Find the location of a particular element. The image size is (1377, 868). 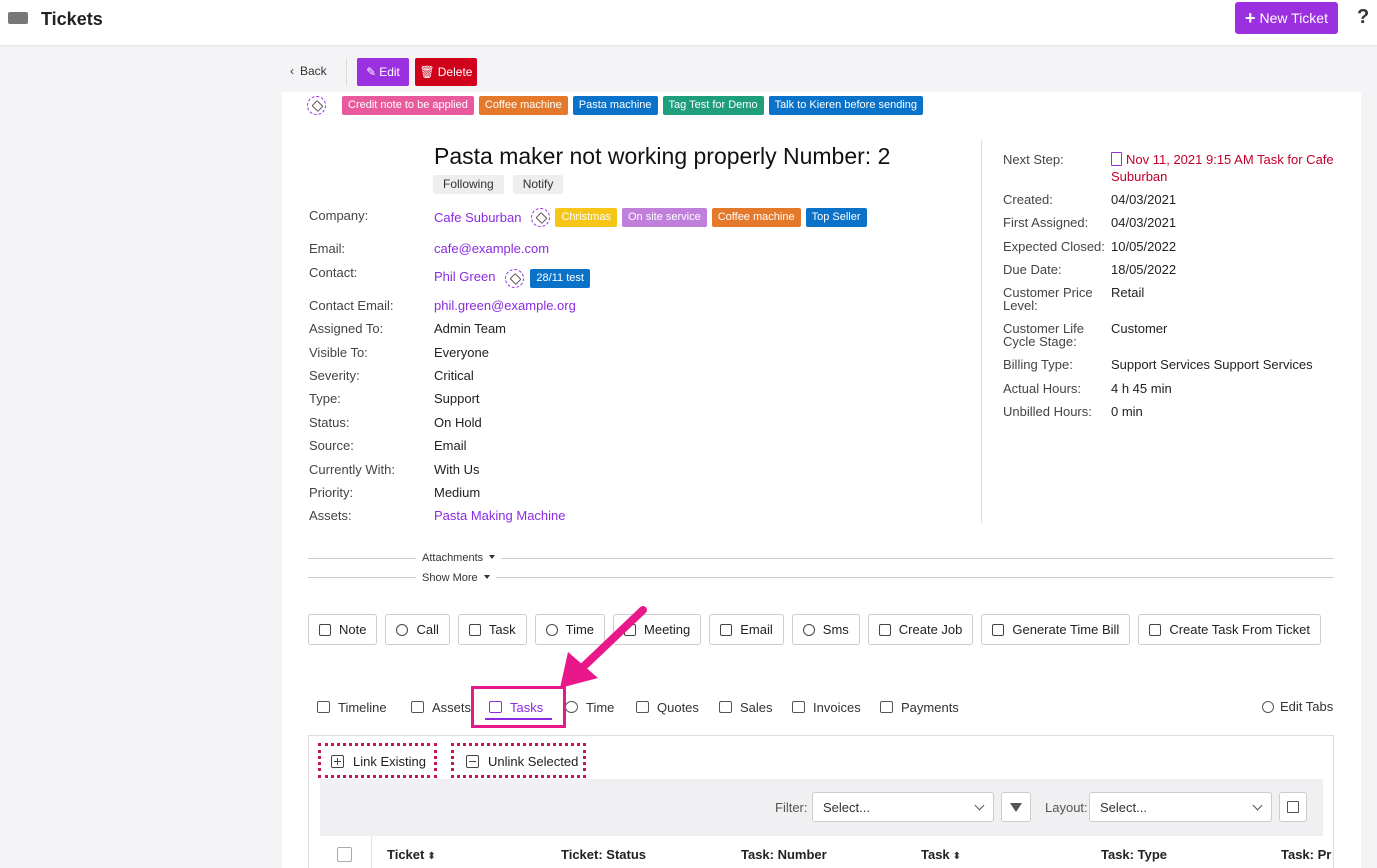

new-ticket-button: + New Ticket is located at coordinates (1286, 18).